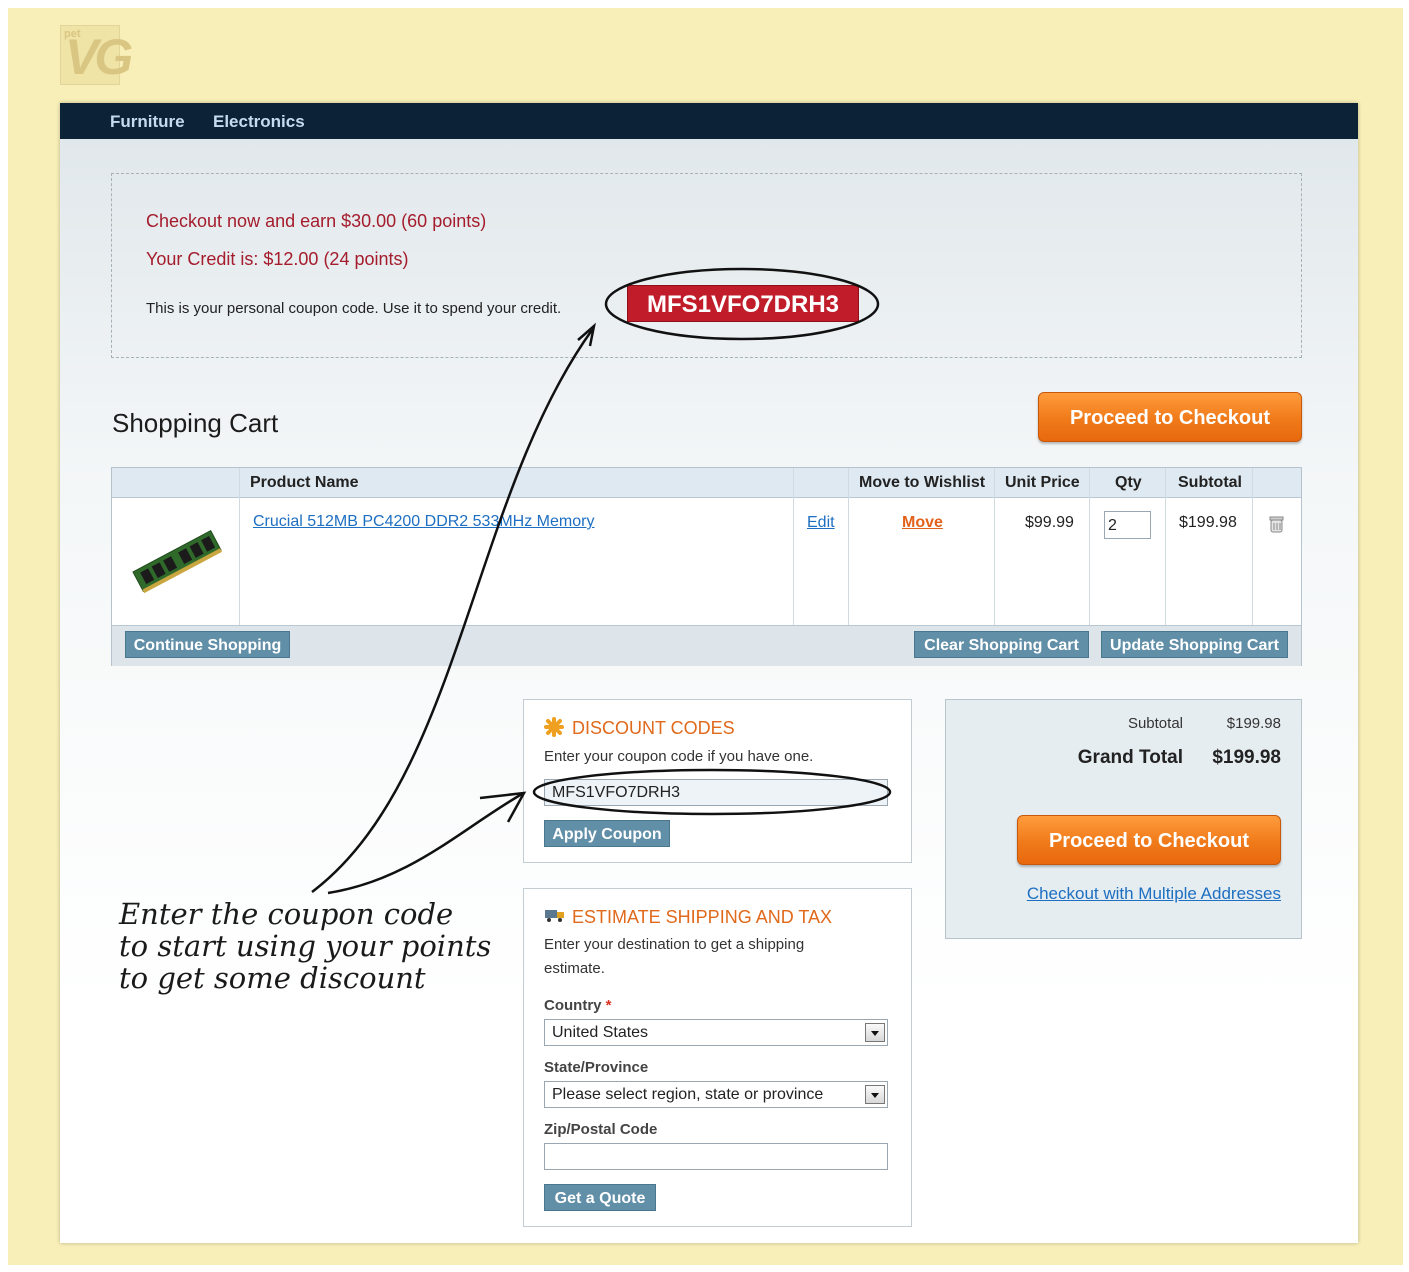 This screenshot has width=1409, height=1272. What do you see at coordinates (452, 611) in the screenshot?
I see `arrow-to-coupon` at bounding box center [452, 611].